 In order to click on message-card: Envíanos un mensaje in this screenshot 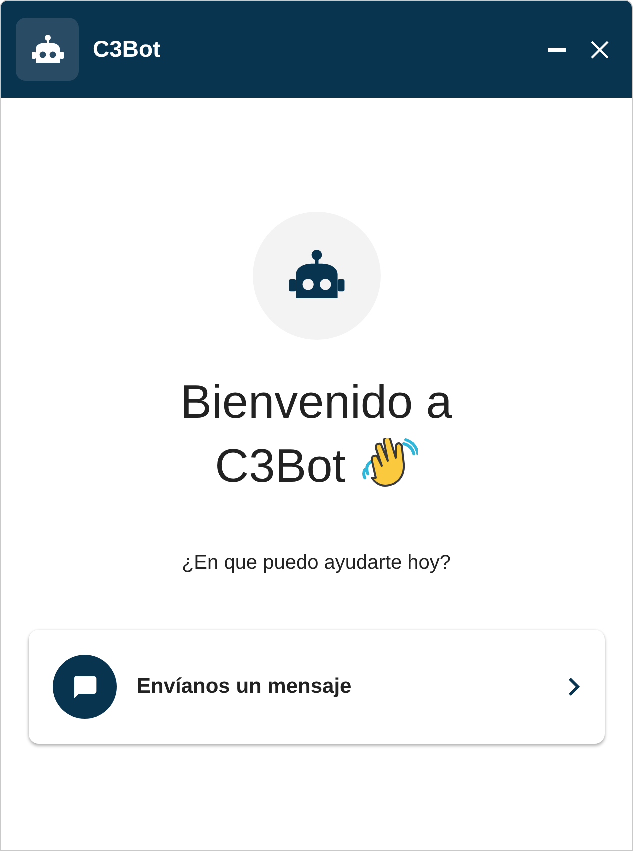, I will do `click(317, 687)`.